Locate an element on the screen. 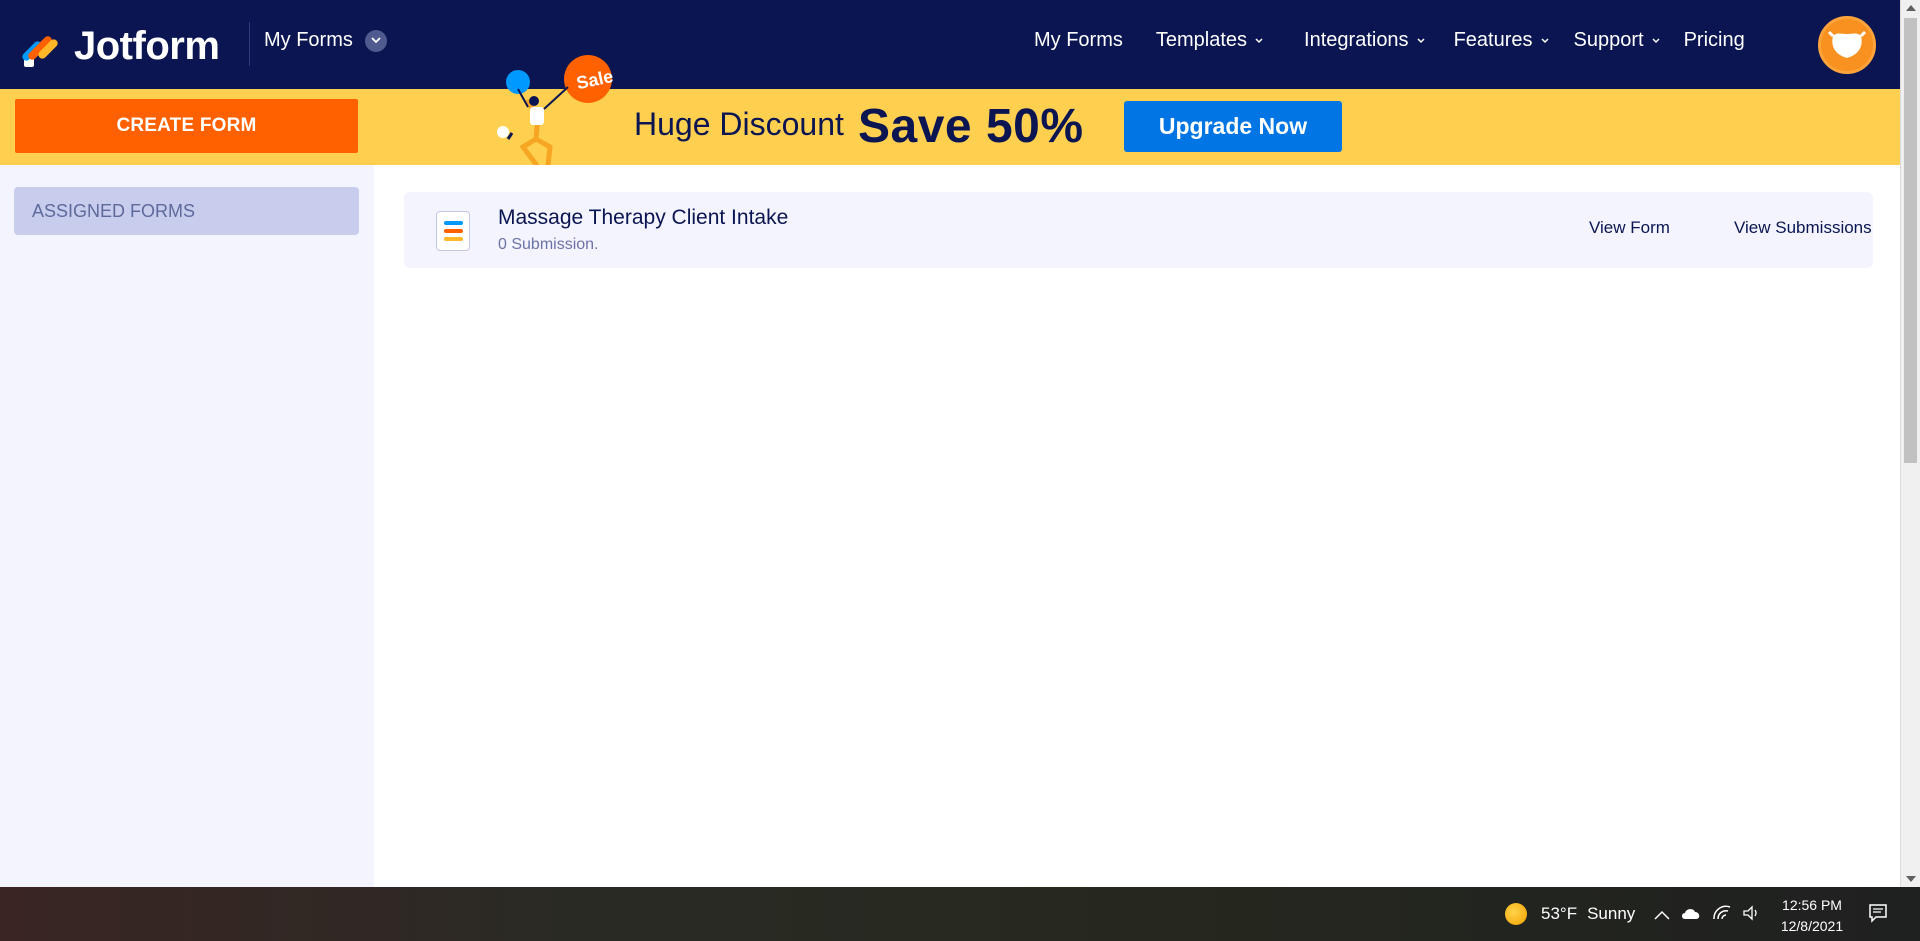 This screenshot has width=1920, height=941. nav-label: Features is located at coordinates (1493, 40).